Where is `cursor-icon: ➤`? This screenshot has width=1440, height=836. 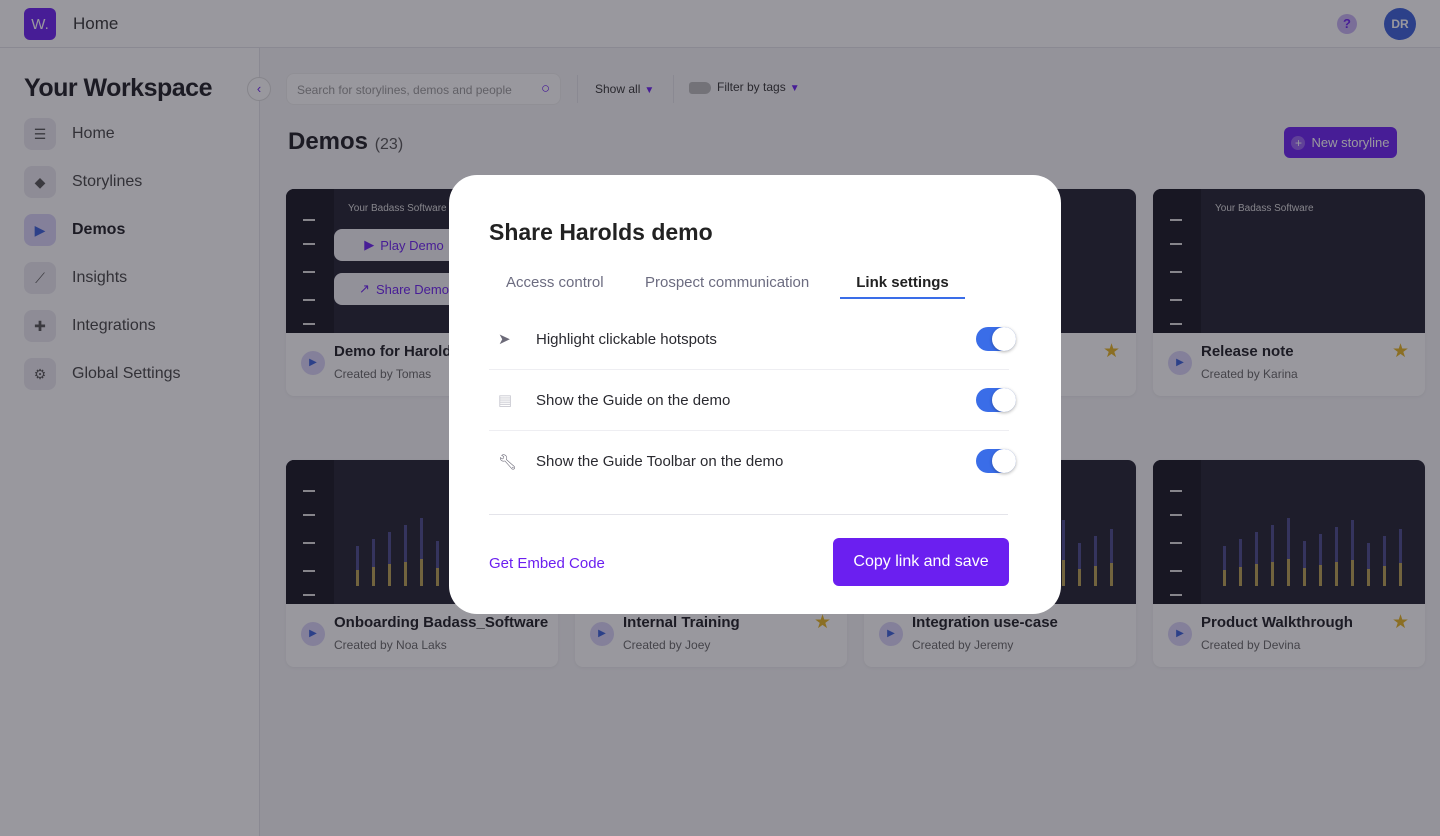
cursor-icon: ➤ is located at coordinates (504, 339).